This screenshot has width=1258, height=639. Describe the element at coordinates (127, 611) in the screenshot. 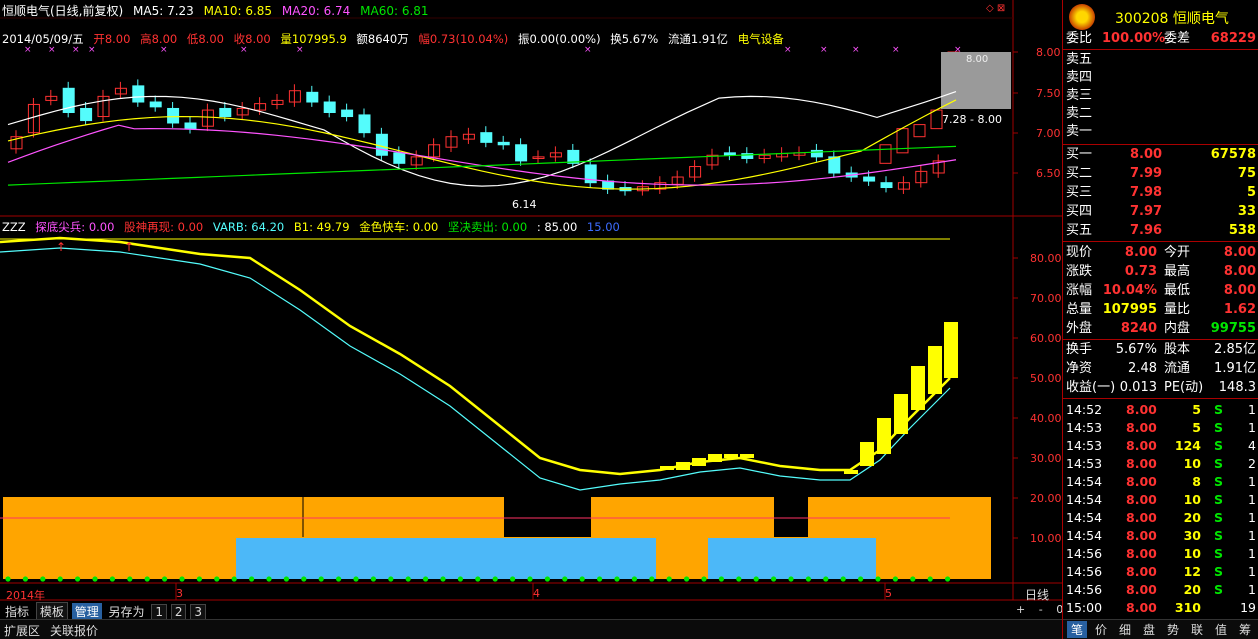

I see `tab-save-as: 另存为` at that location.